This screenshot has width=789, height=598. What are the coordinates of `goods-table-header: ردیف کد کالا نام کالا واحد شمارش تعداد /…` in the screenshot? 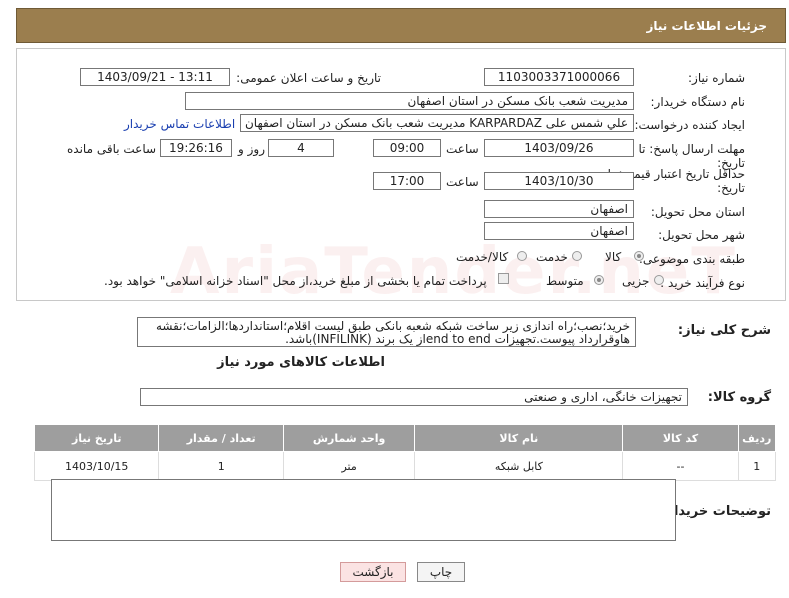 It's located at (405, 438).